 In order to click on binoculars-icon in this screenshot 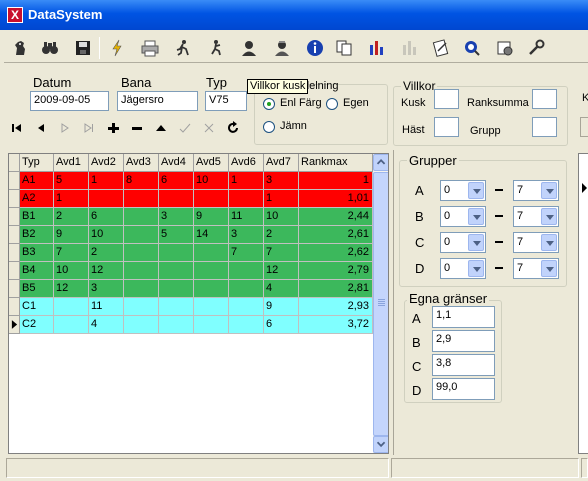, I will do `click(49, 47)`.